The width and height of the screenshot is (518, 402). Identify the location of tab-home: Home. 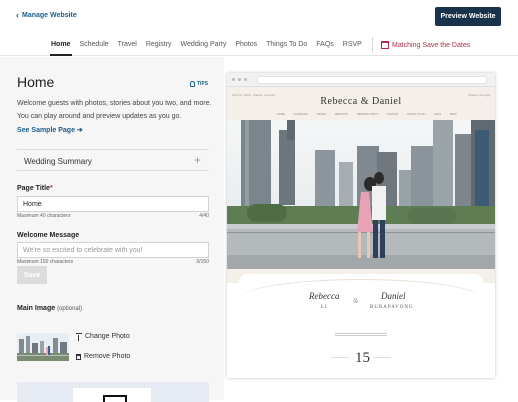
(60, 44).